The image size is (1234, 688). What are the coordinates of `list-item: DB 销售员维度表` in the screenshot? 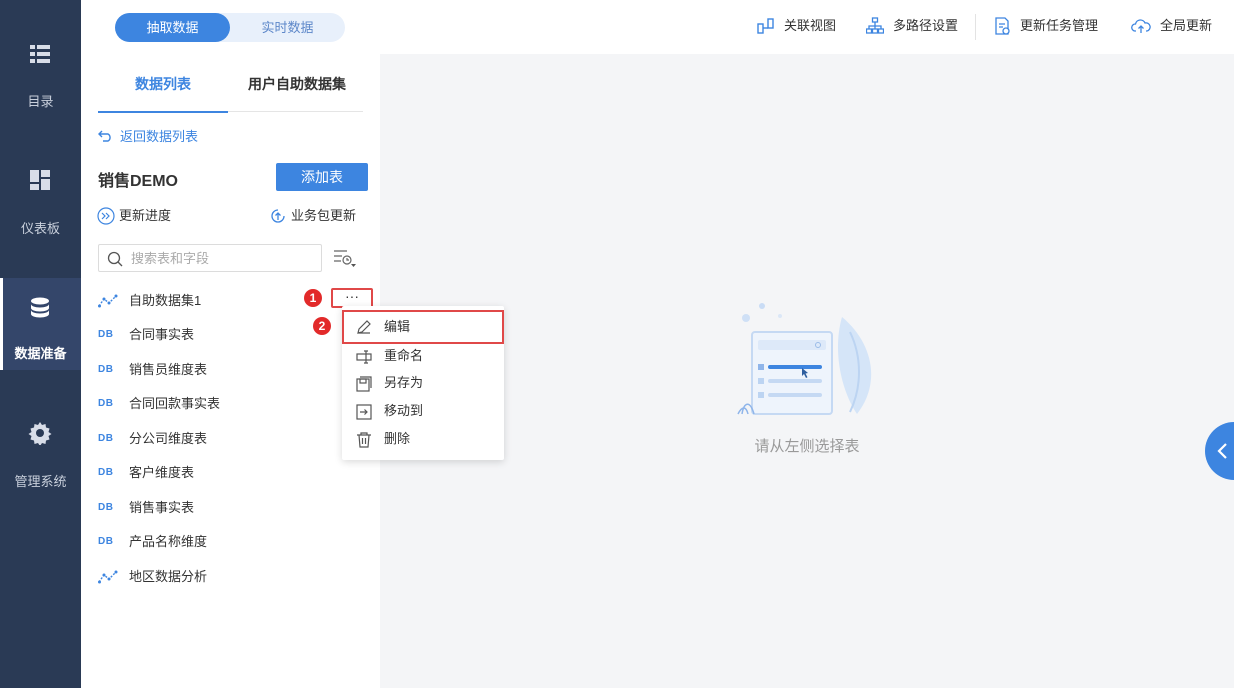 It's located at (230, 370).